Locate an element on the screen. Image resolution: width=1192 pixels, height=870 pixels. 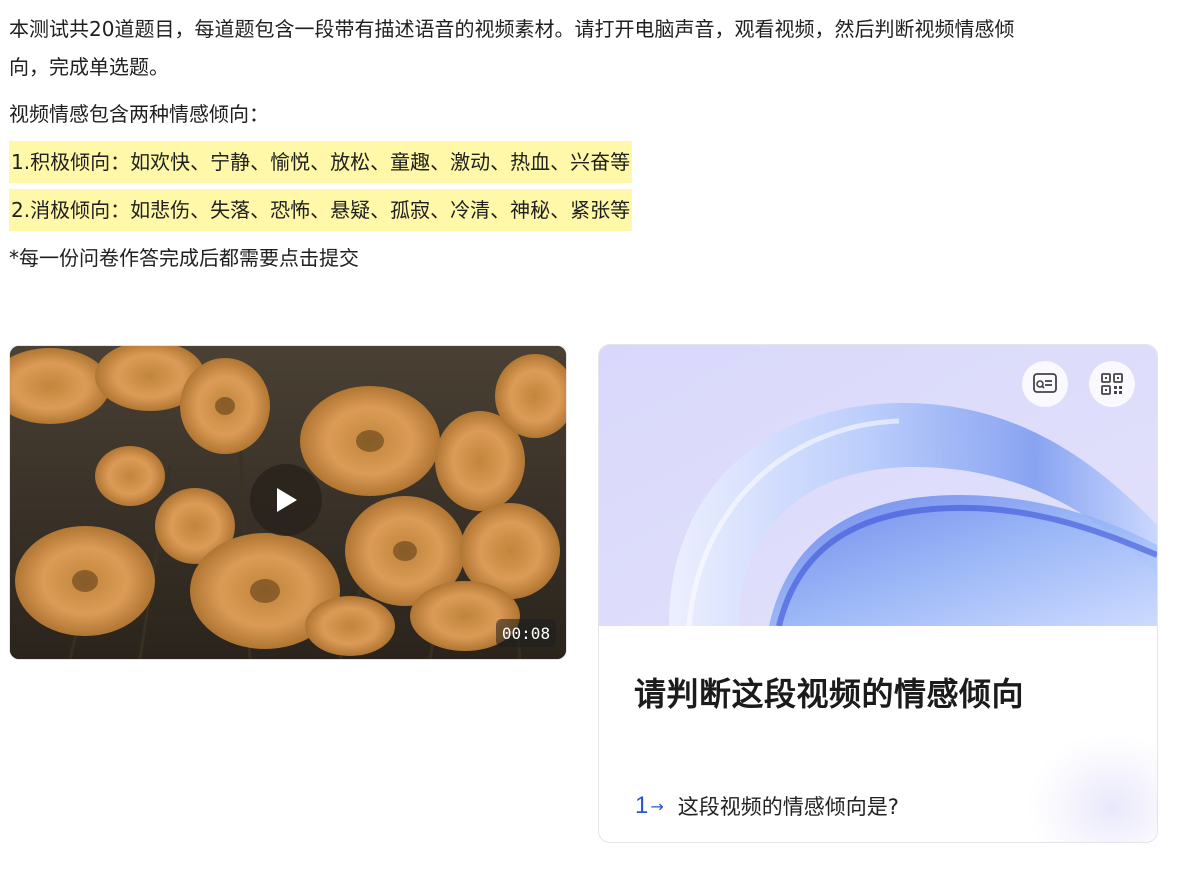
play-button is located at coordinates (286, 500).